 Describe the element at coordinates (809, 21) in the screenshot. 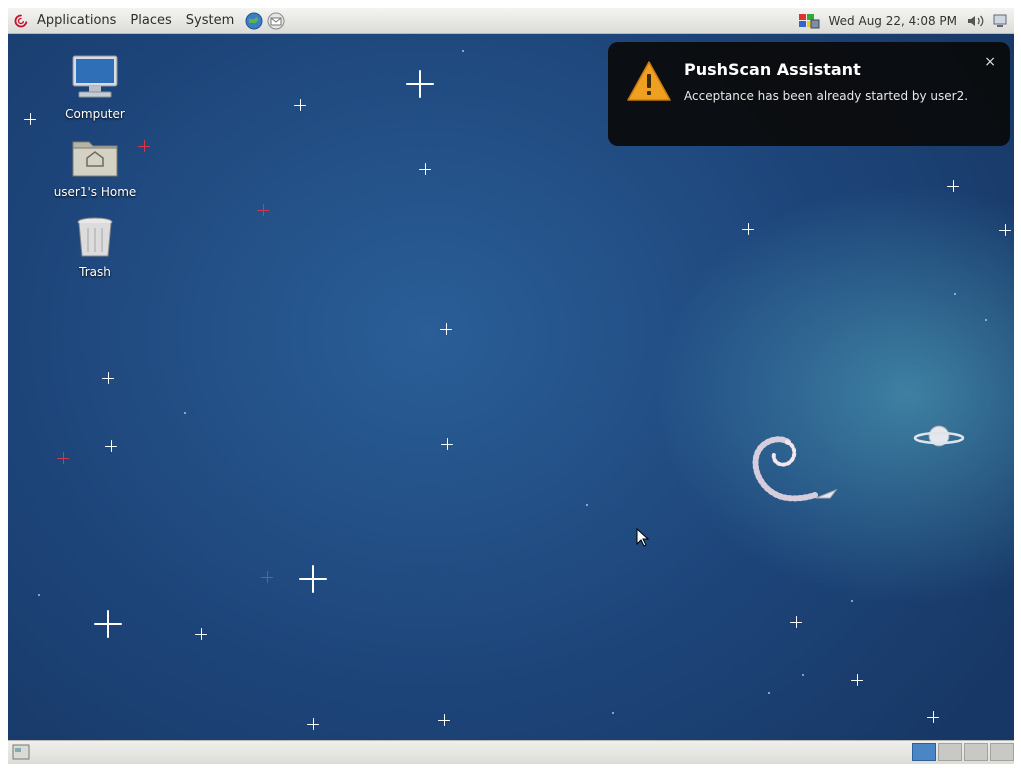

I see `update-notifier-icon` at that location.